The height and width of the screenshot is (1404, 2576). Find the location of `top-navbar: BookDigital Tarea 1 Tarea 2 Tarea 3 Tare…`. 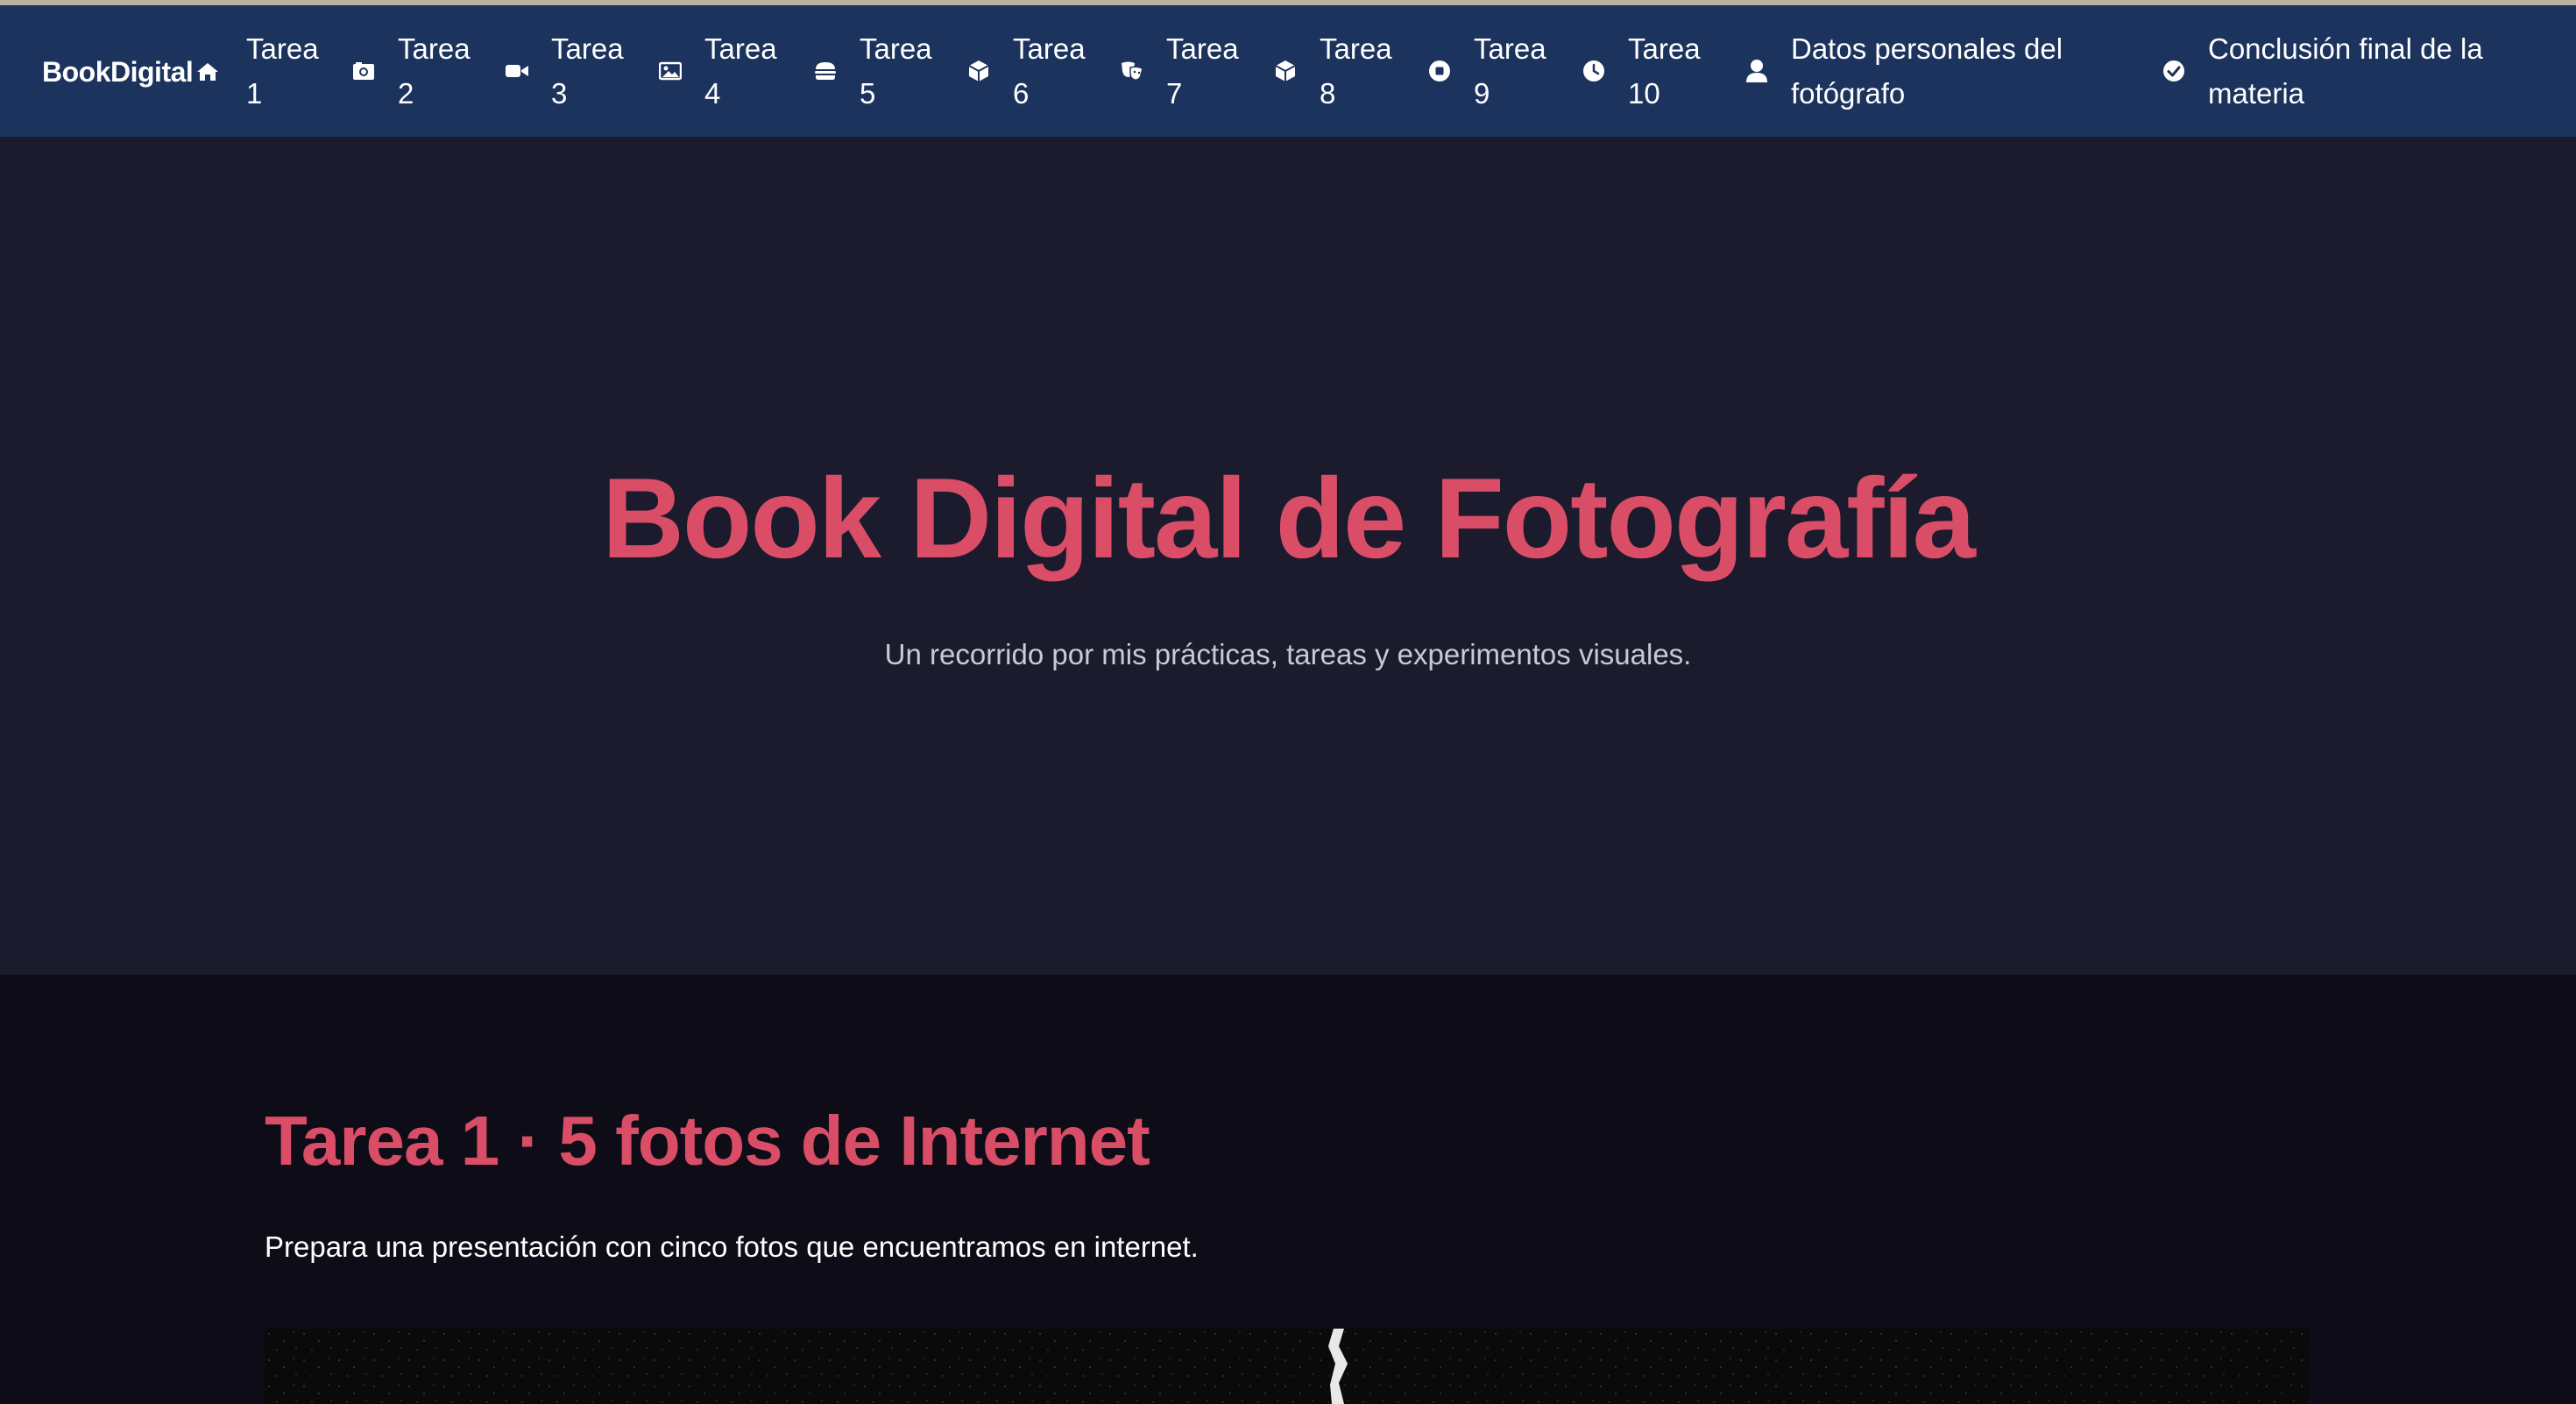

top-navbar: BookDigital Tarea 1 Tarea 2 Tarea 3 Tare… is located at coordinates (1288, 71).